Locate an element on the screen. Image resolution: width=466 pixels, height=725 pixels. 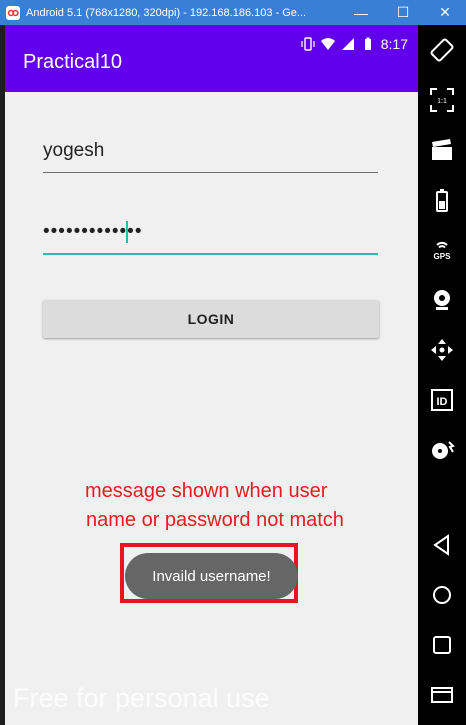
login-button: LOGIN is located at coordinates (211, 319).